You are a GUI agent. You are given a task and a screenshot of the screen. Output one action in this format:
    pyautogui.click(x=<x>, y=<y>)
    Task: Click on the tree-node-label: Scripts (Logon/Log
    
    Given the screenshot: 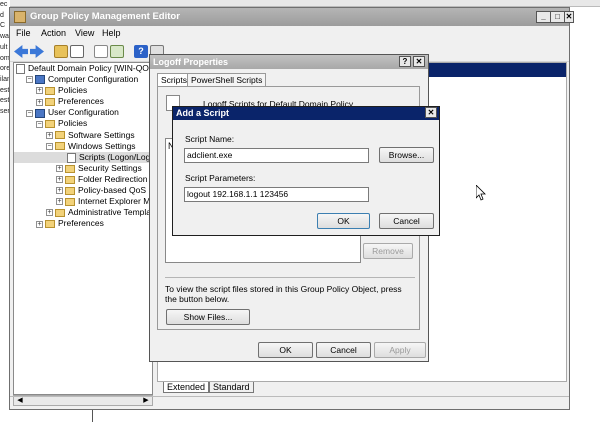 What is the action you would take?
    pyautogui.click(x=115, y=156)
    